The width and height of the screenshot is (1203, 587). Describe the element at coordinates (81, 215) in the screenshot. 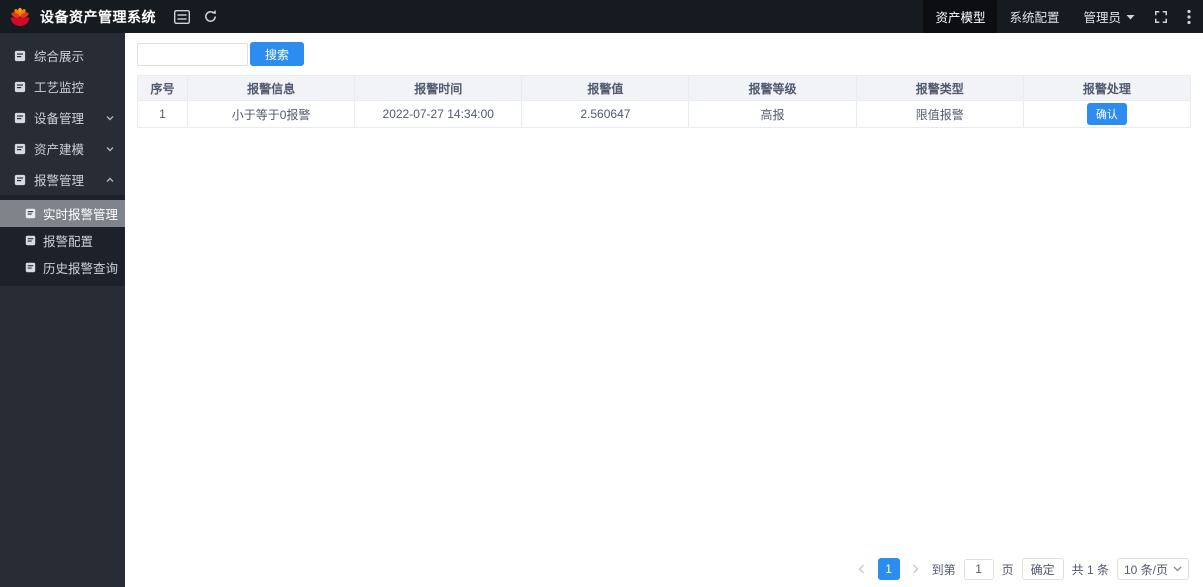

I see `submenu-item-label: 实时报警管理` at that location.